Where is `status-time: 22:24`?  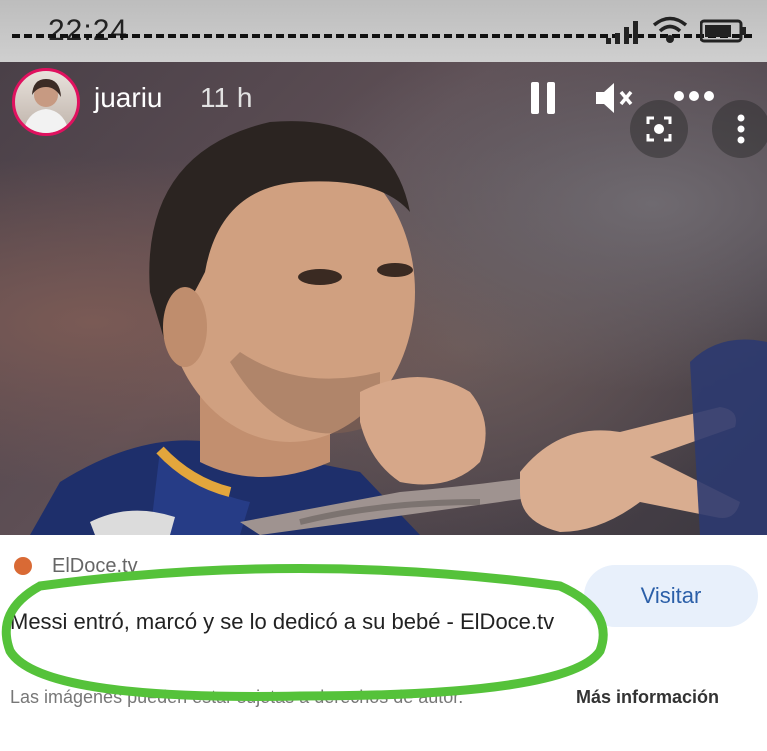 status-time: 22:24 is located at coordinates (88, 30).